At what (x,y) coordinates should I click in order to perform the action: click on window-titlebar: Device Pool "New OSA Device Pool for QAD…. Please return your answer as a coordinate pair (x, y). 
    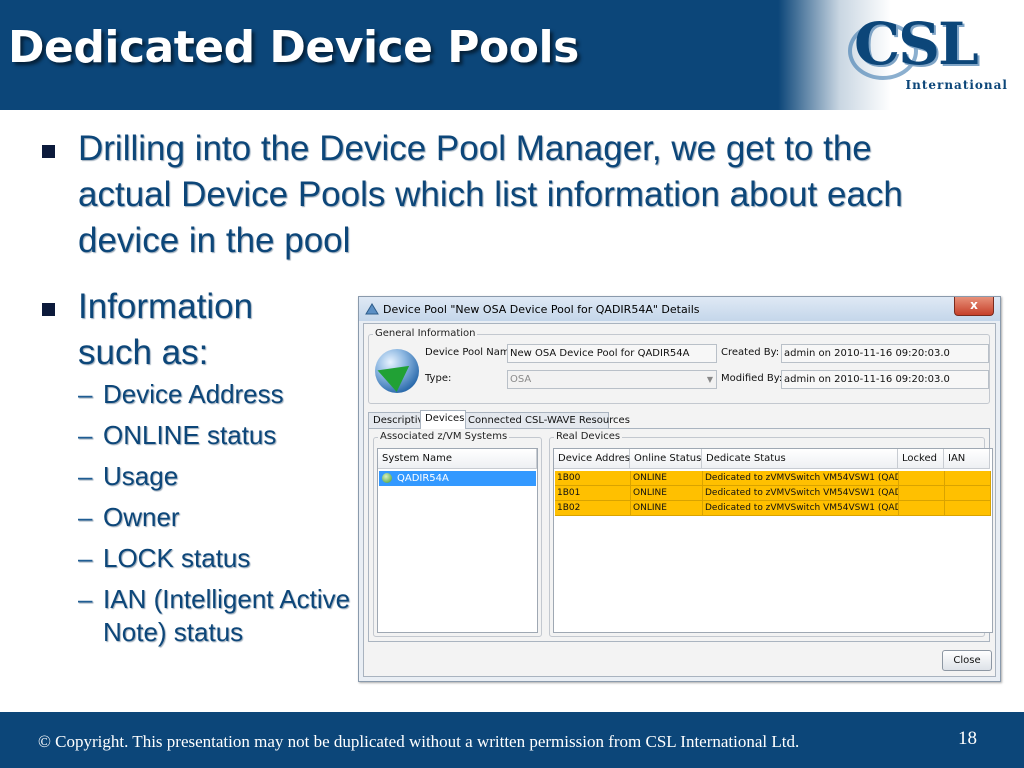
    Looking at the image, I should click on (679, 309).